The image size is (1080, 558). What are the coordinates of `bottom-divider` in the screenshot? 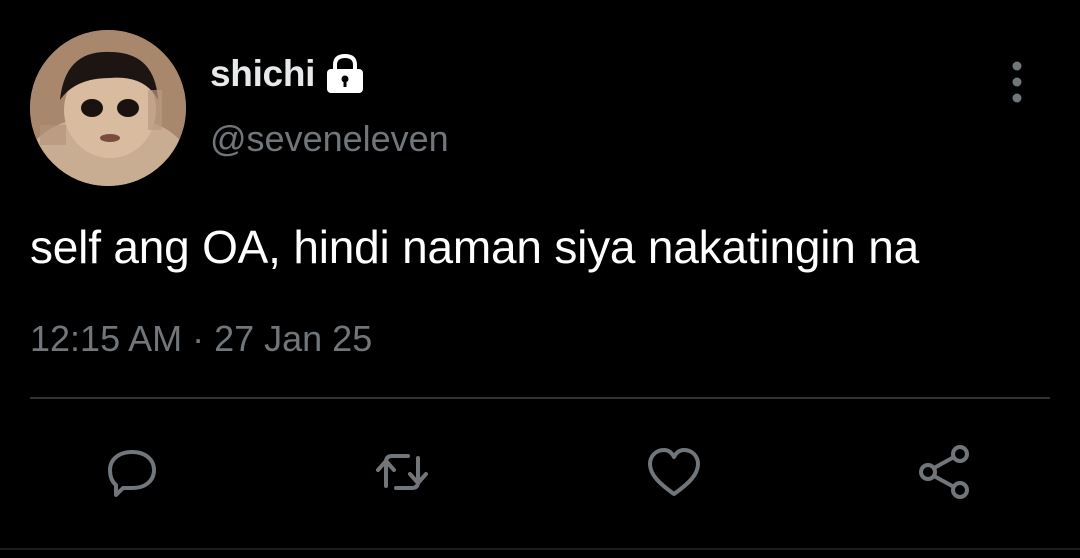 It's located at (540, 549).